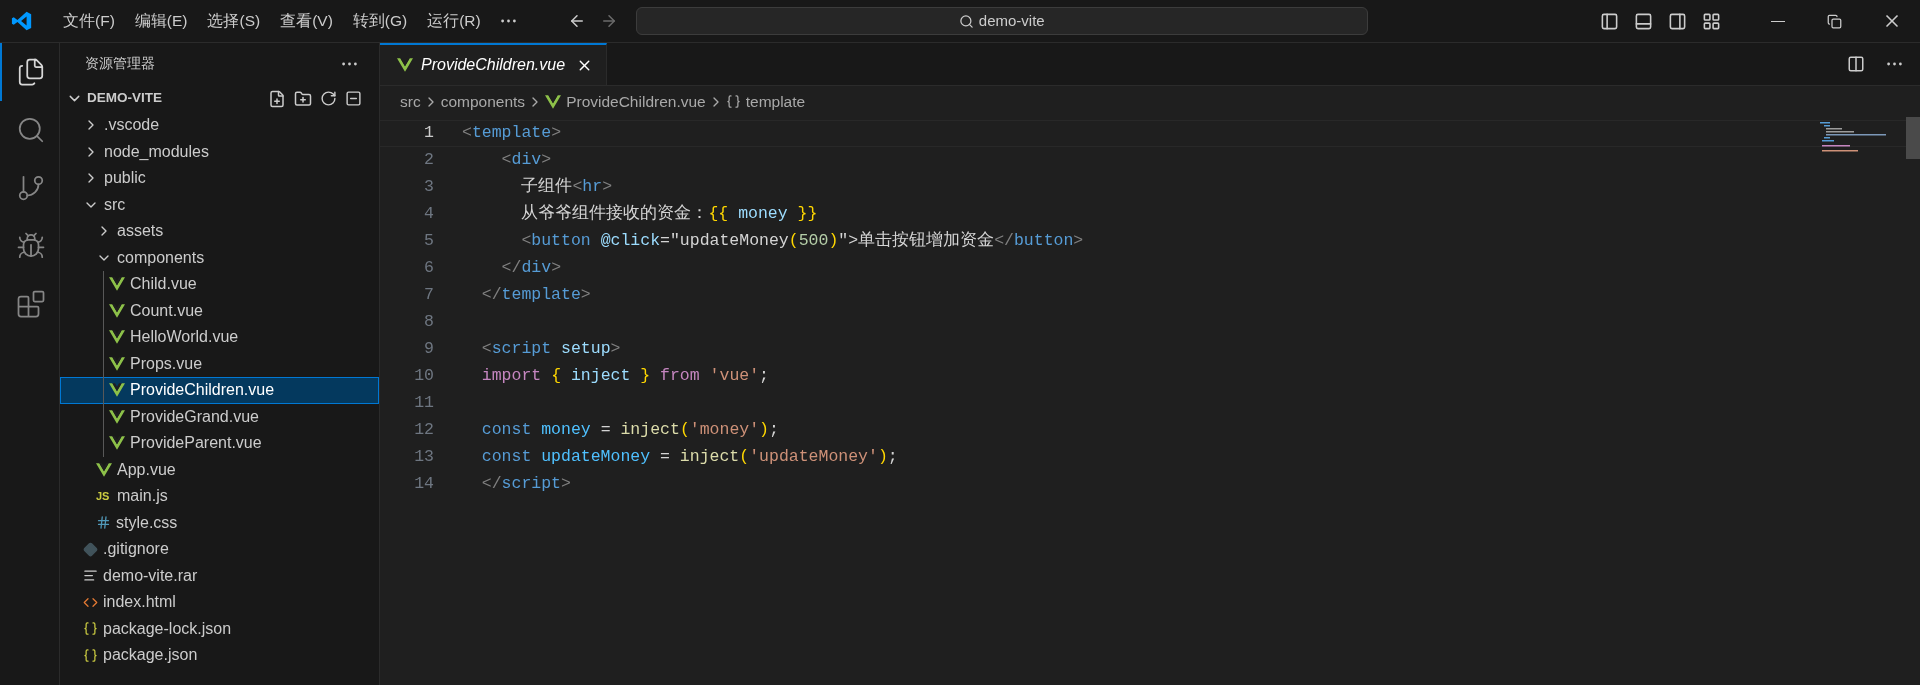  What do you see at coordinates (566, 187) in the screenshot?
I see `code-line: 子组件<hr>` at bounding box center [566, 187].